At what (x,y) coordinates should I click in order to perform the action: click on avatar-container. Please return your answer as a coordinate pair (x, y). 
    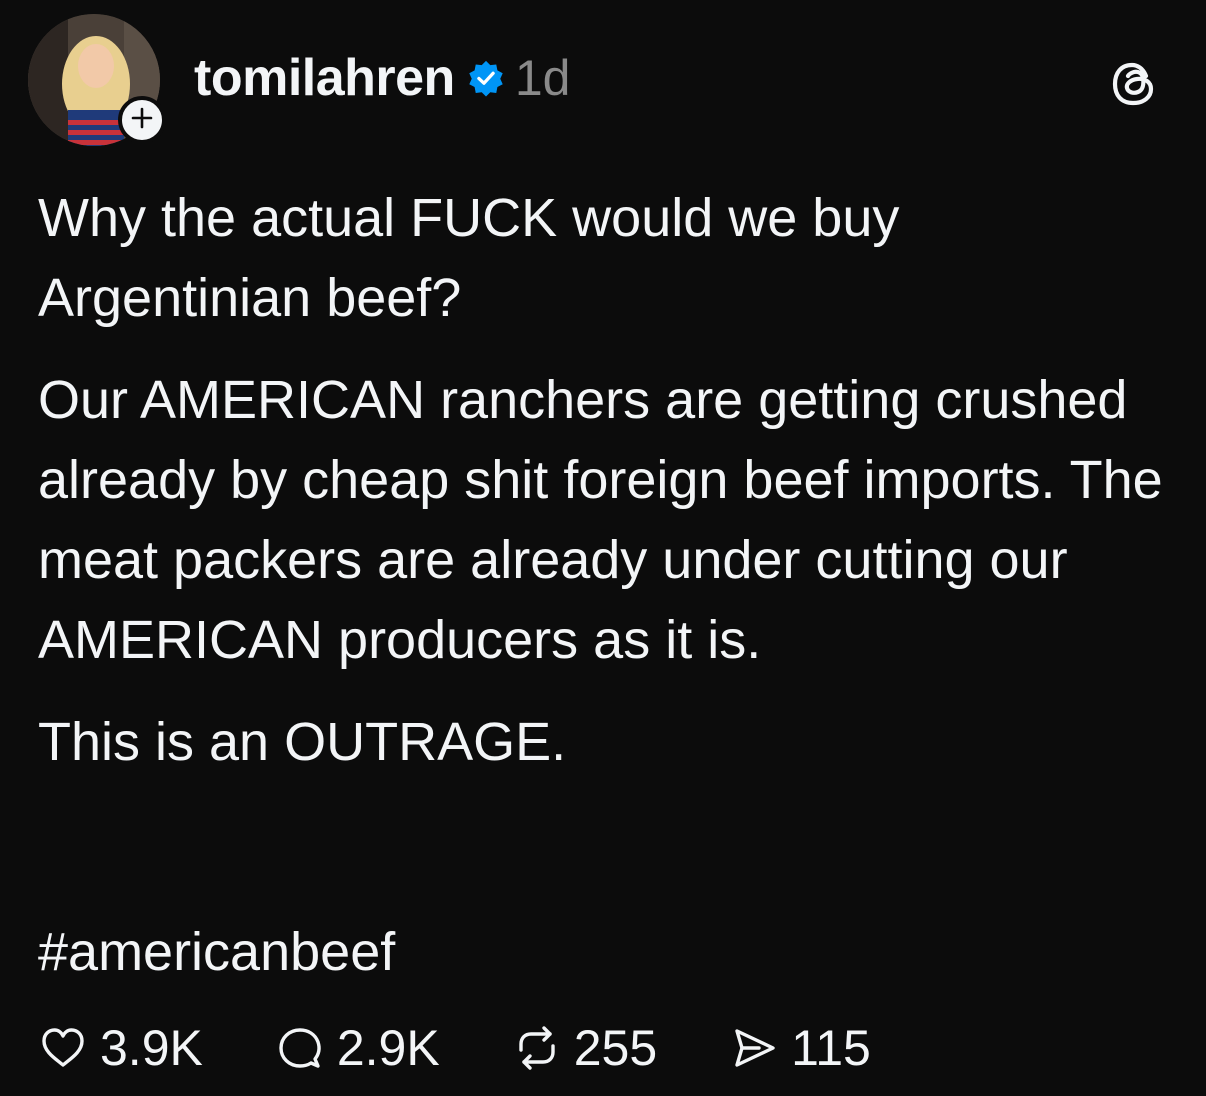
    Looking at the image, I should click on (97, 80).